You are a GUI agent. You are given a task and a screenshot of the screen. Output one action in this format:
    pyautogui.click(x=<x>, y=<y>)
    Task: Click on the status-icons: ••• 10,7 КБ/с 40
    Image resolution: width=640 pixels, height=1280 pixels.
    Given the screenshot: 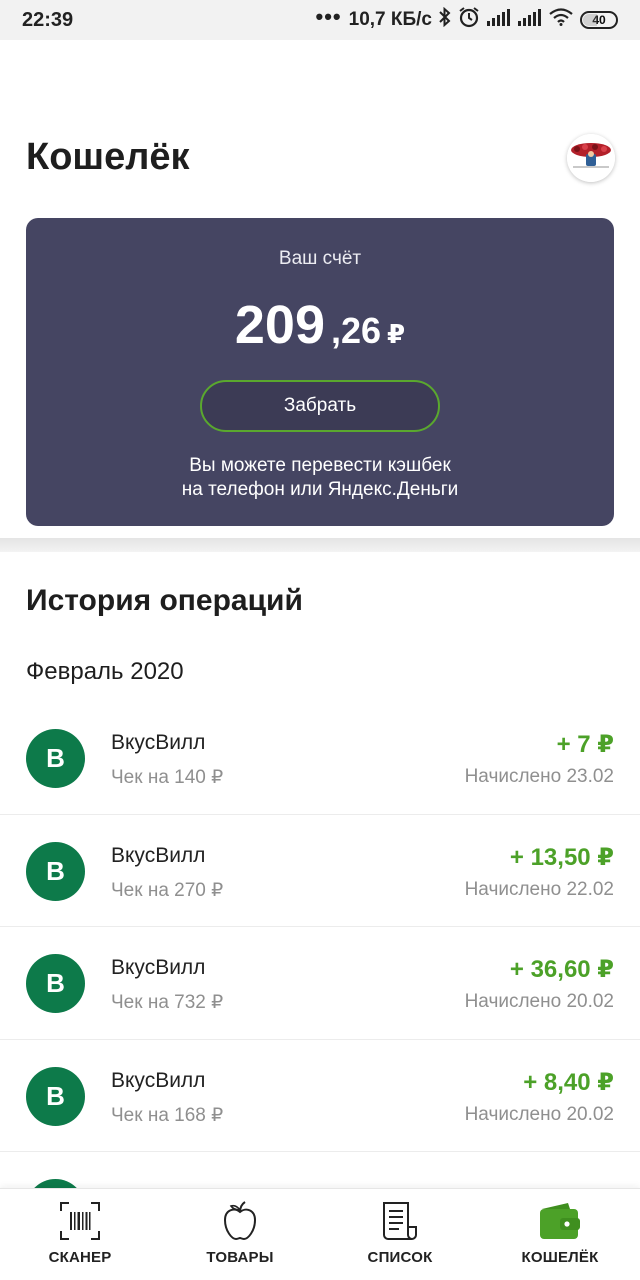 What is the action you would take?
    pyautogui.click(x=467, y=20)
    